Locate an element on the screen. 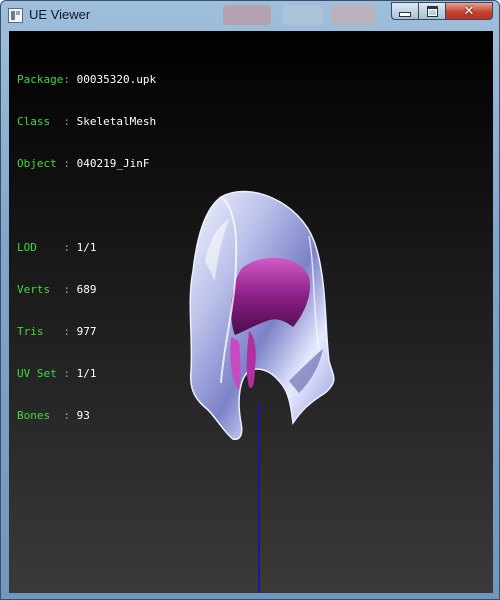 The height and width of the screenshot is (600, 500). window-title: UE Viewer is located at coordinates (60, 14).